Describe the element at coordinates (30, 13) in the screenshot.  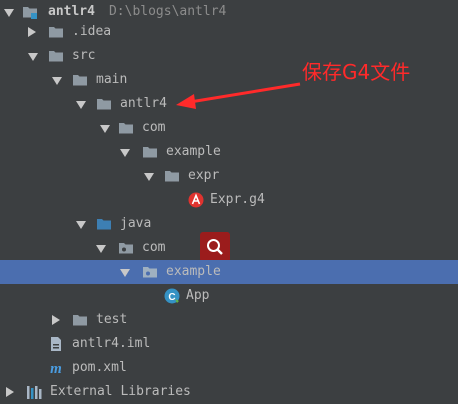
I see `module-folder-icon` at that location.